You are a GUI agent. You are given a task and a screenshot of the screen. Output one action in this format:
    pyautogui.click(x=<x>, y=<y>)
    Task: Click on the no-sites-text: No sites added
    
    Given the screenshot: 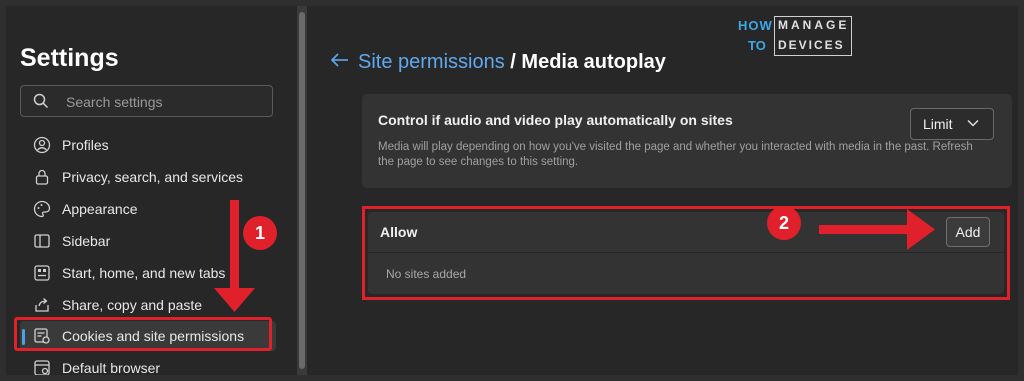 What is the action you would take?
    pyautogui.click(x=426, y=274)
    